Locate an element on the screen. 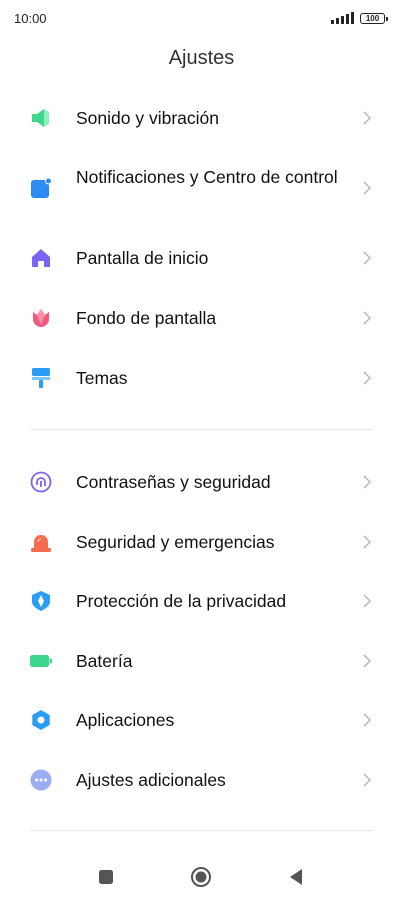 Image resolution: width=403 pixels, height=900 pixels. privacy-shield-icon is located at coordinates (41, 601).